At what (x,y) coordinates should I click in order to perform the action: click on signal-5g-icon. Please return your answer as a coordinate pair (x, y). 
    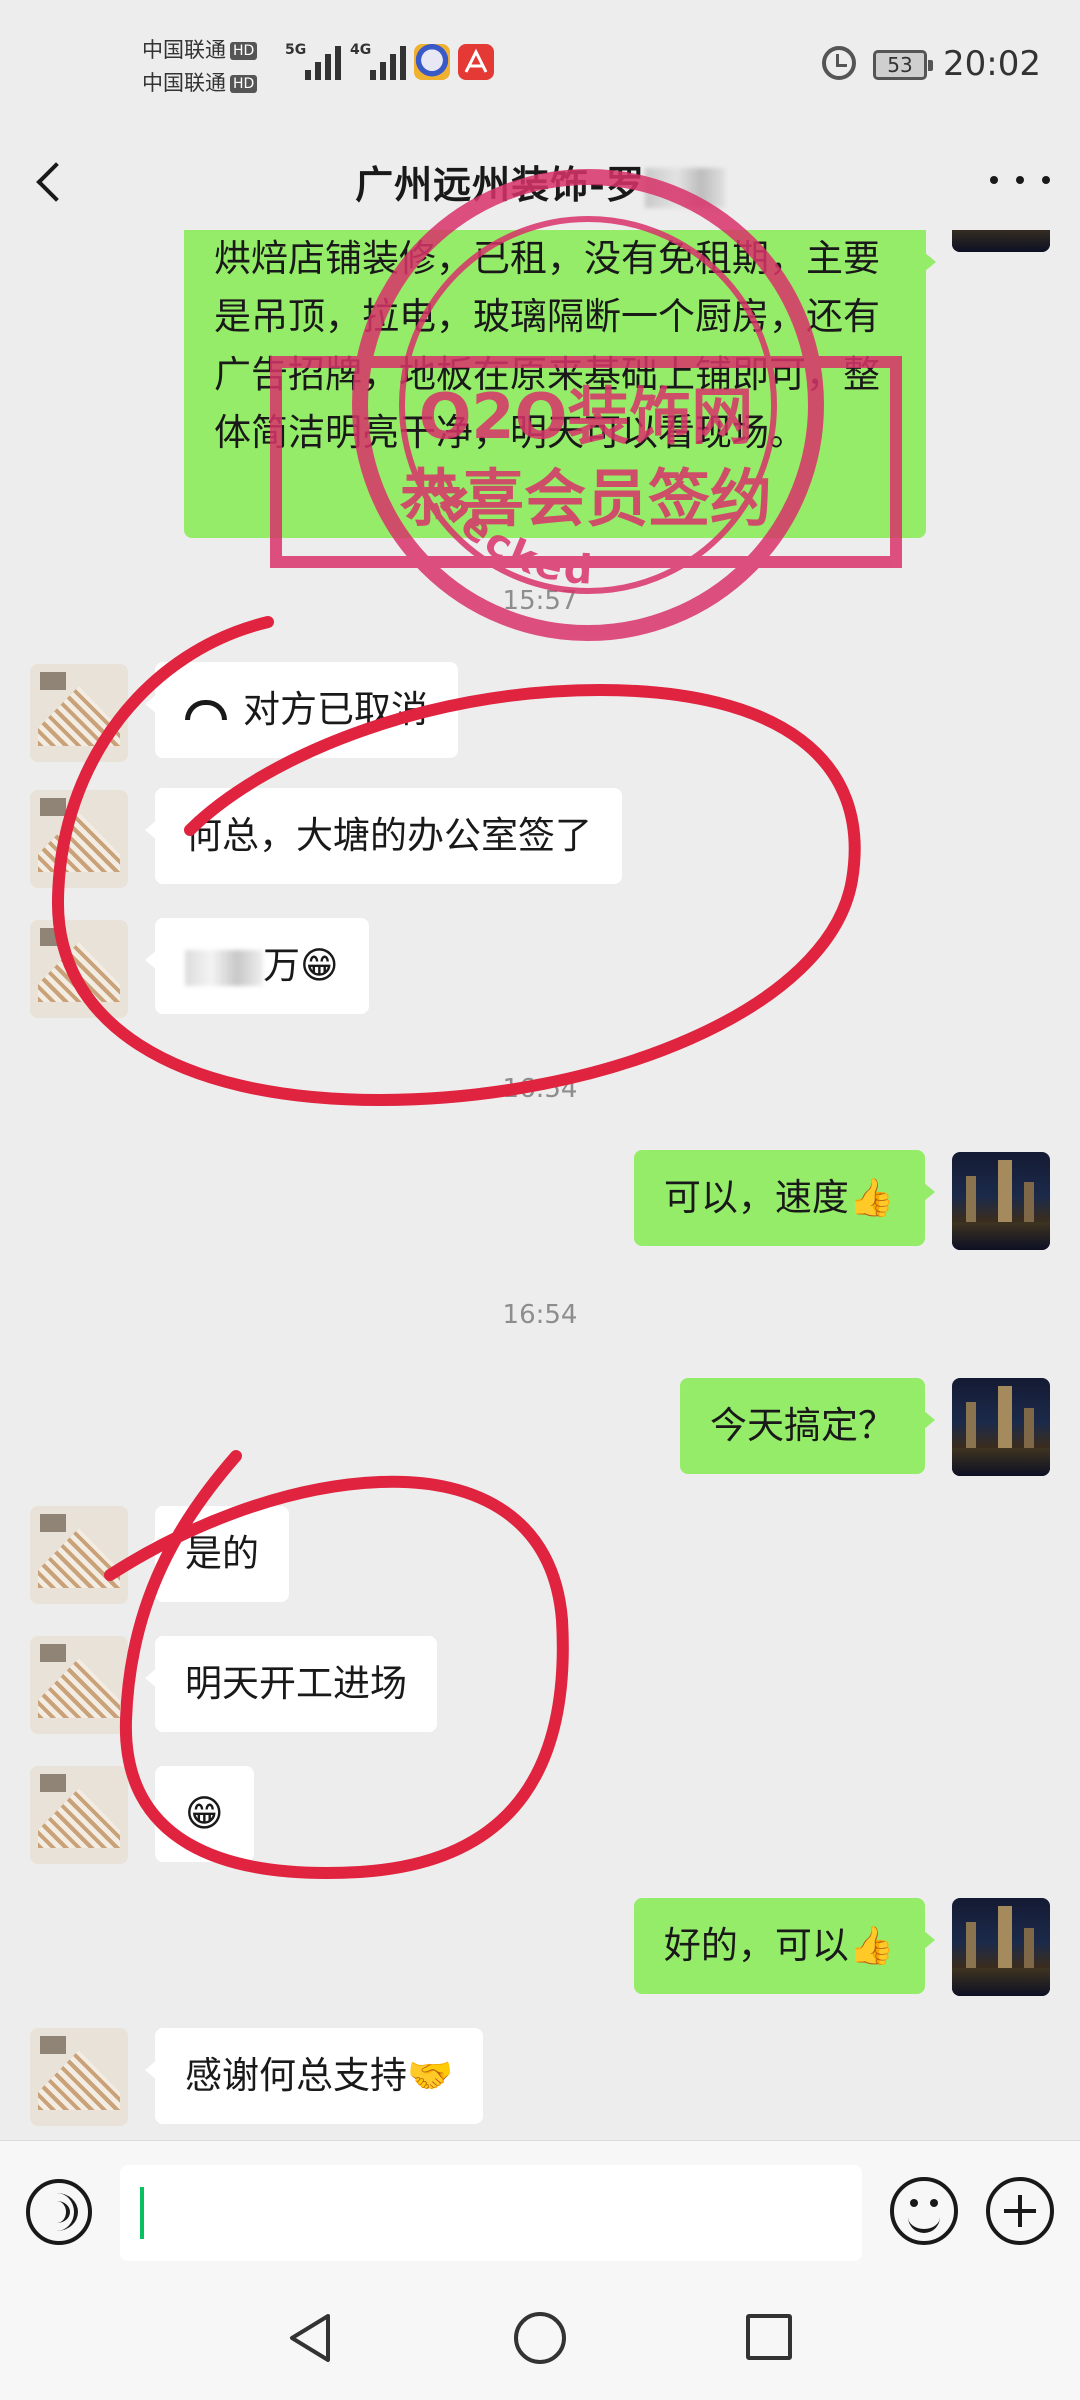
    Looking at the image, I should click on (323, 62).